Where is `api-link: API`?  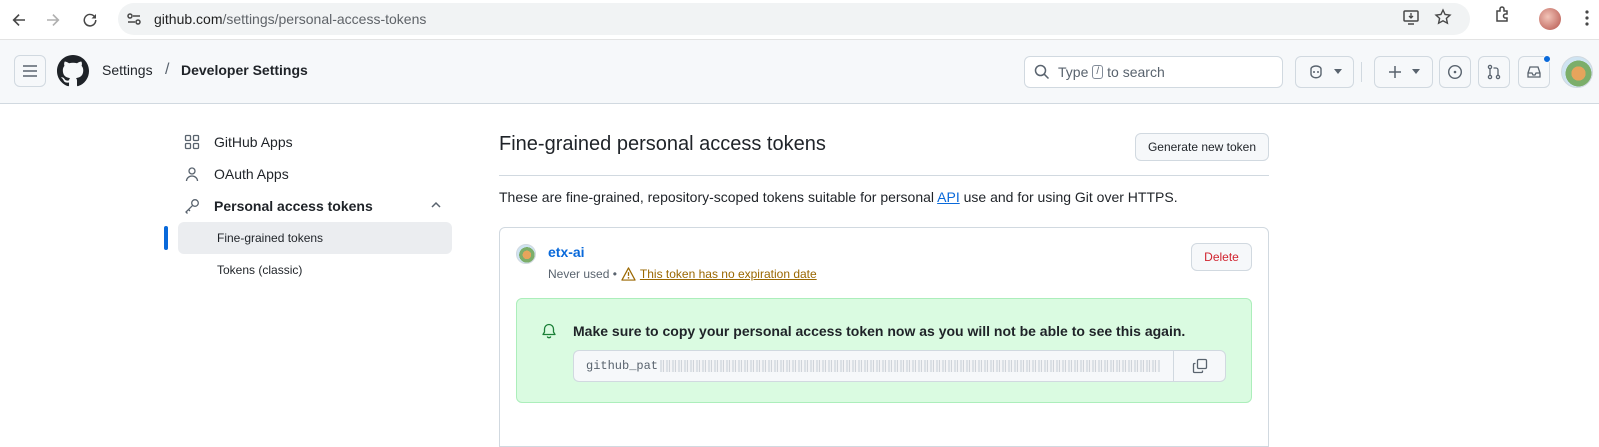 api-link: API is located at coordinates (948, 197).